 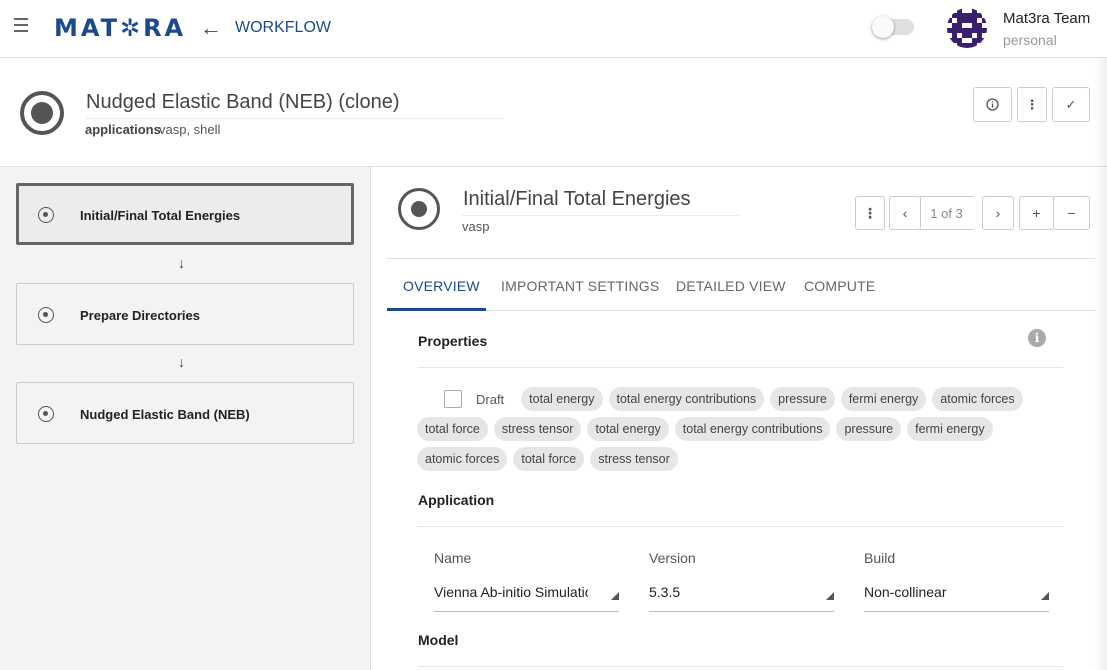 What do you see at coordinates (120, 28) in the screenshot?
I see `app-logo: MAT✲RA` at bounding box center [120, 28].